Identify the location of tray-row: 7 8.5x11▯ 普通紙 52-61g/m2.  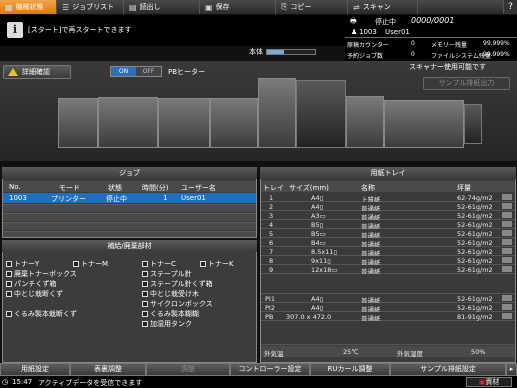
(388, 252).